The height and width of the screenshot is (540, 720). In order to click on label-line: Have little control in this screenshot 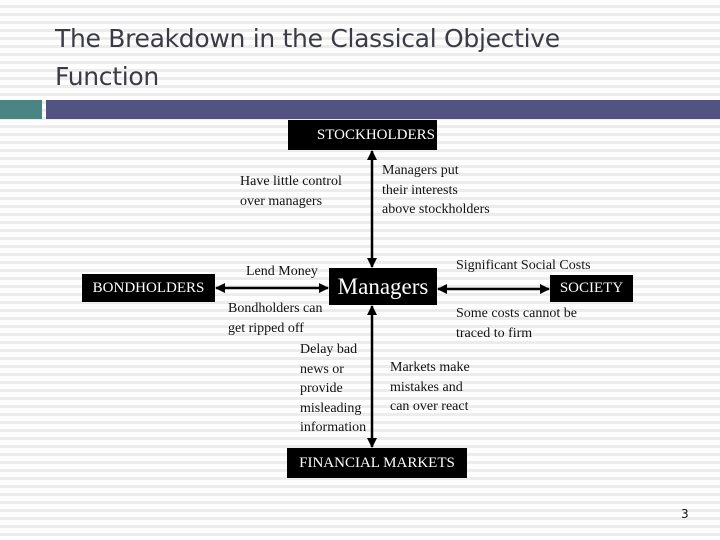, I will do `click(291, 181)`.